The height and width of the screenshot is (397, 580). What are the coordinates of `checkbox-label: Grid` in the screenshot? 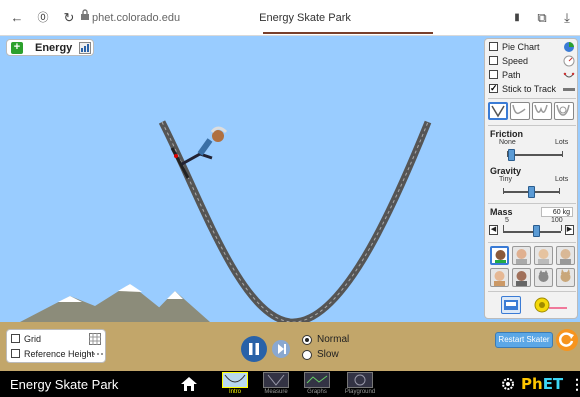 It's located at (33, 339).